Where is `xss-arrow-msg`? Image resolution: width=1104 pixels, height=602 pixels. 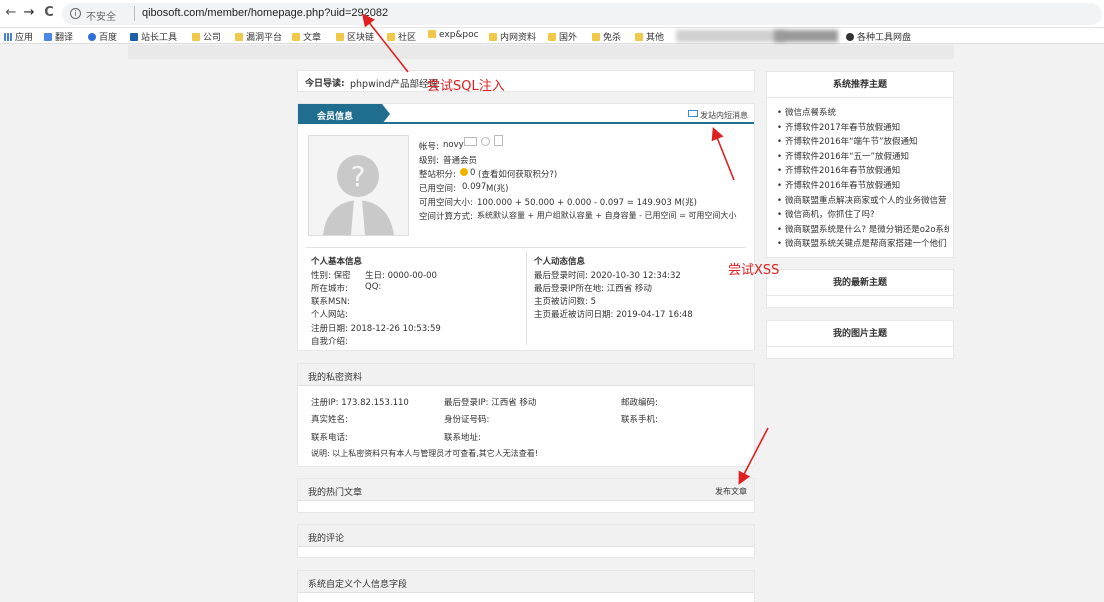
xss-arrow-msg is located at coordinates (723, 154).